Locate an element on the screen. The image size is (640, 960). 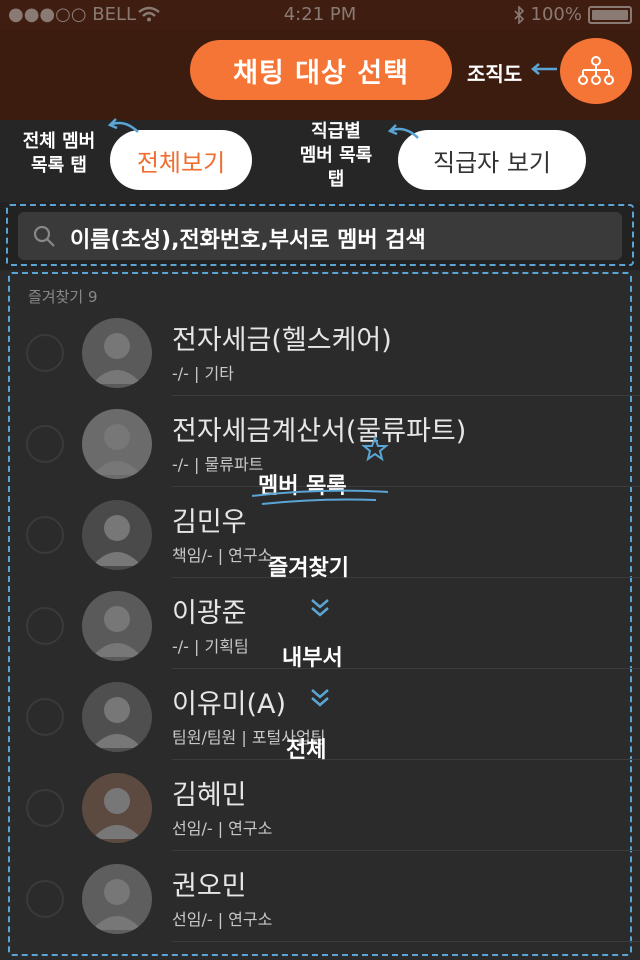
search-annotation: 이름(초성),전화번호,부서로 멤버 검색 is located at coordinates (248, 240).